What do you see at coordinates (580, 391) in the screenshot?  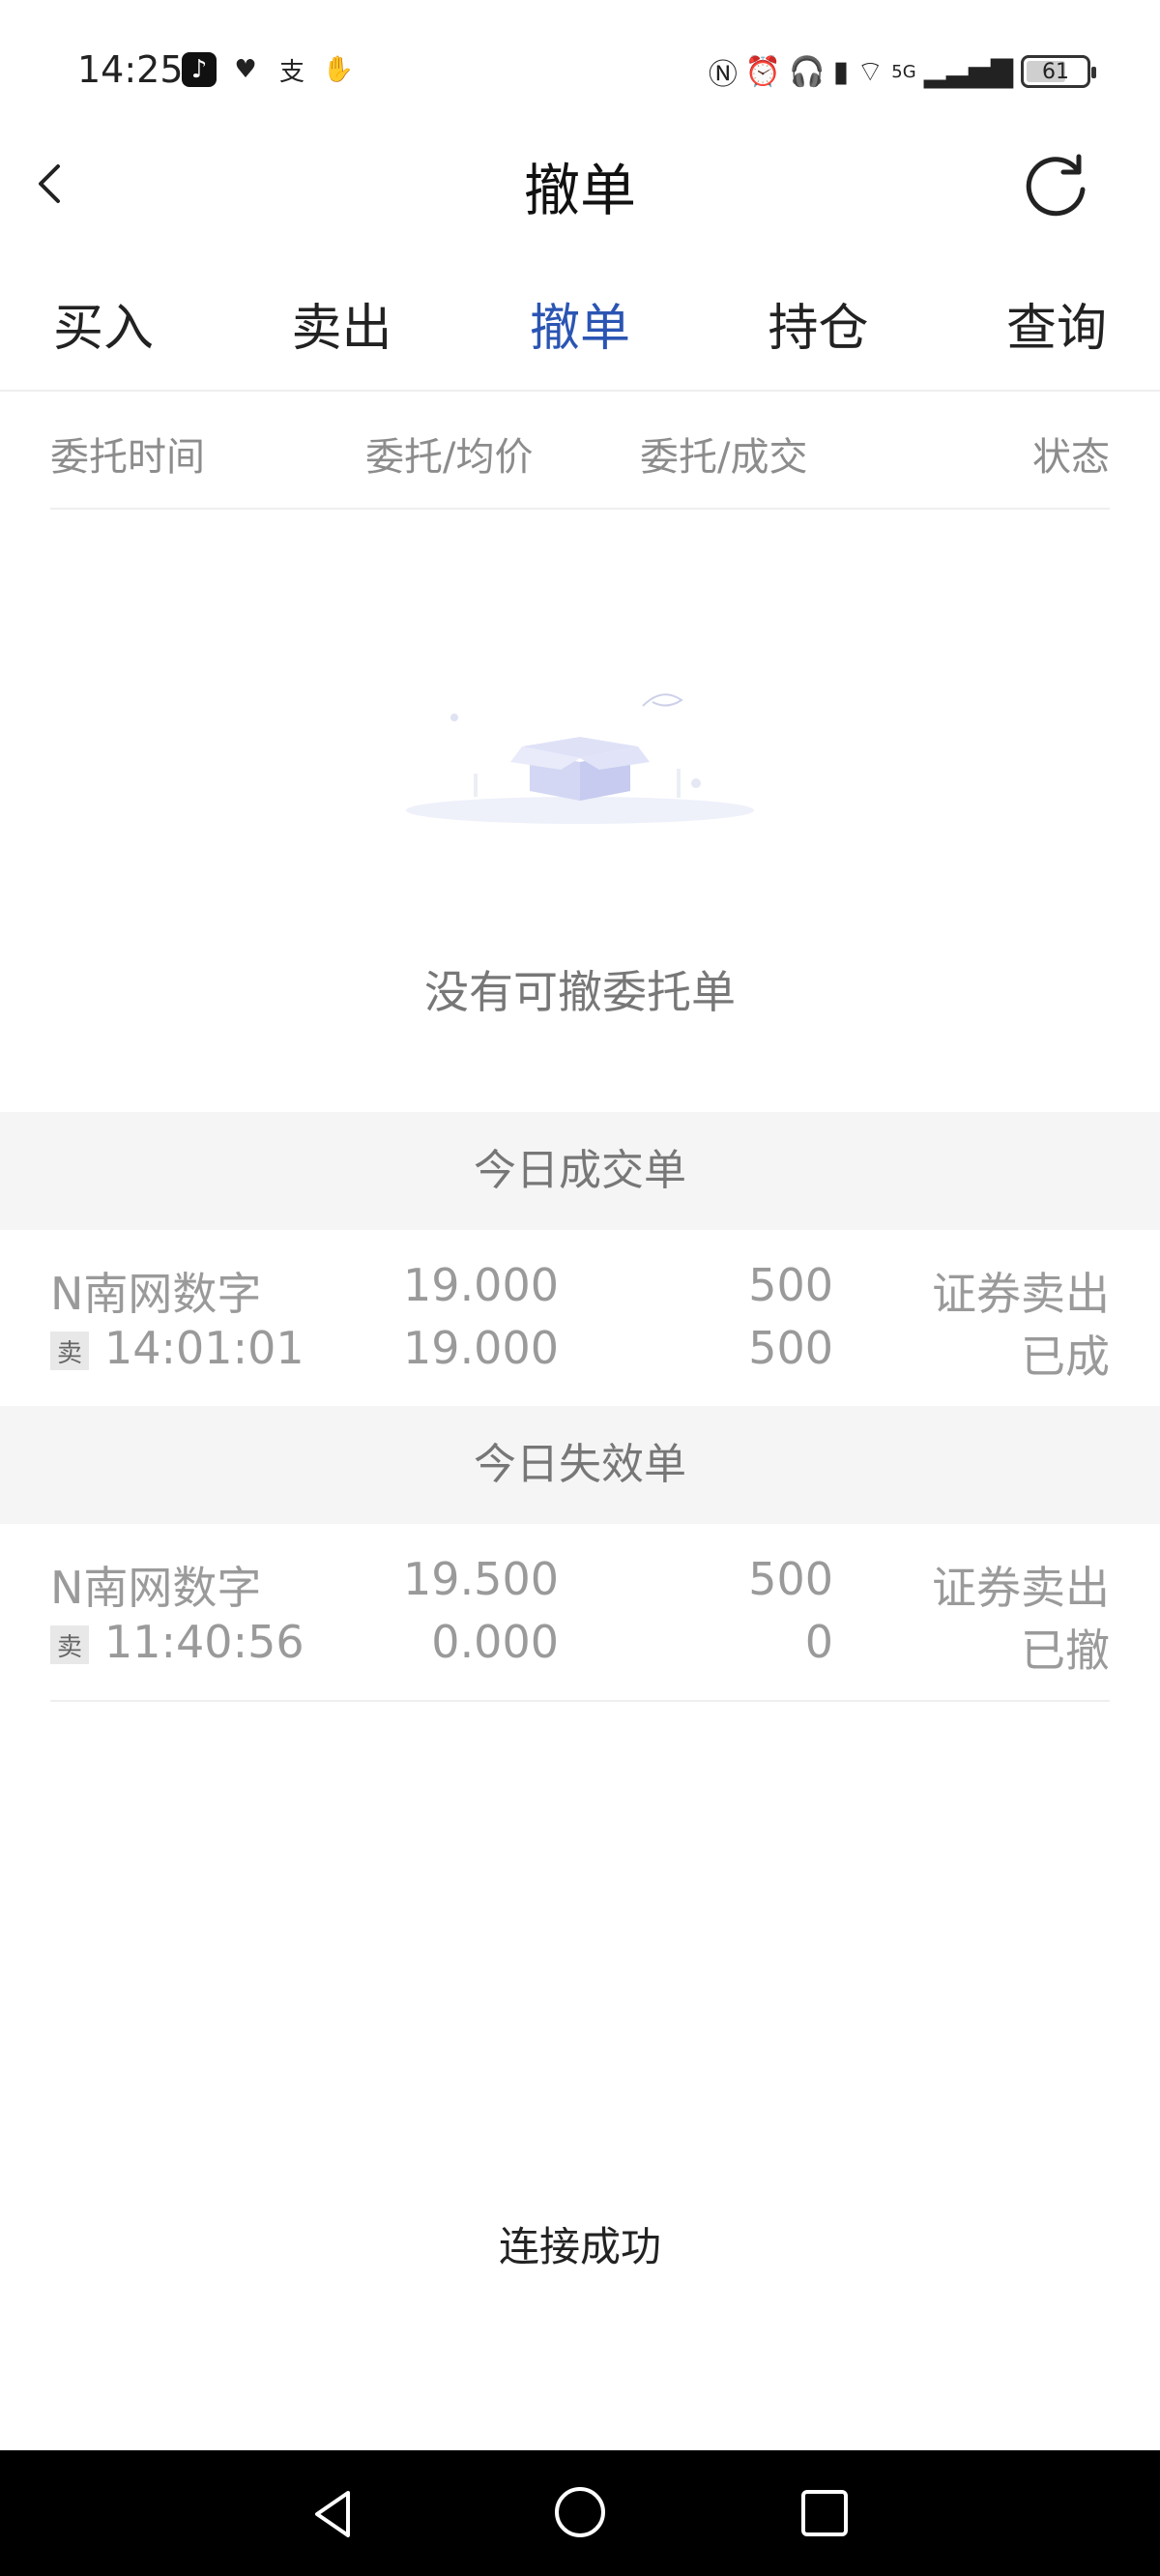 I see `tabs-divider` at bounding box center [580, 391].